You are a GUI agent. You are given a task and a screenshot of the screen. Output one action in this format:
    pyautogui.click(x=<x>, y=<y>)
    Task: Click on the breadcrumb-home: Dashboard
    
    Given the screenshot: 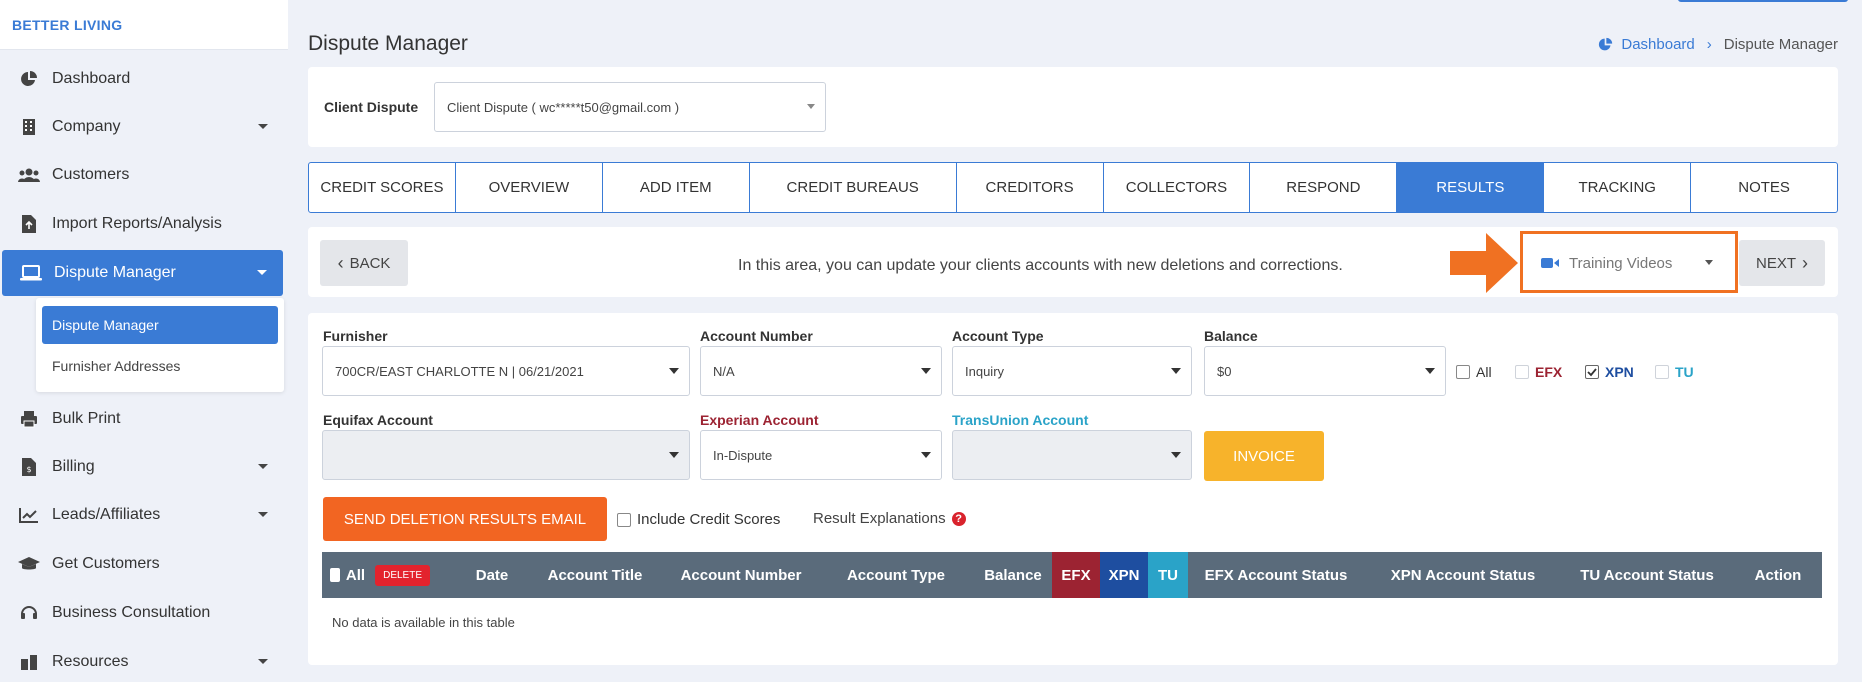 What is the action you would take?
    pyautogui.click(x=1646, y=44)
    